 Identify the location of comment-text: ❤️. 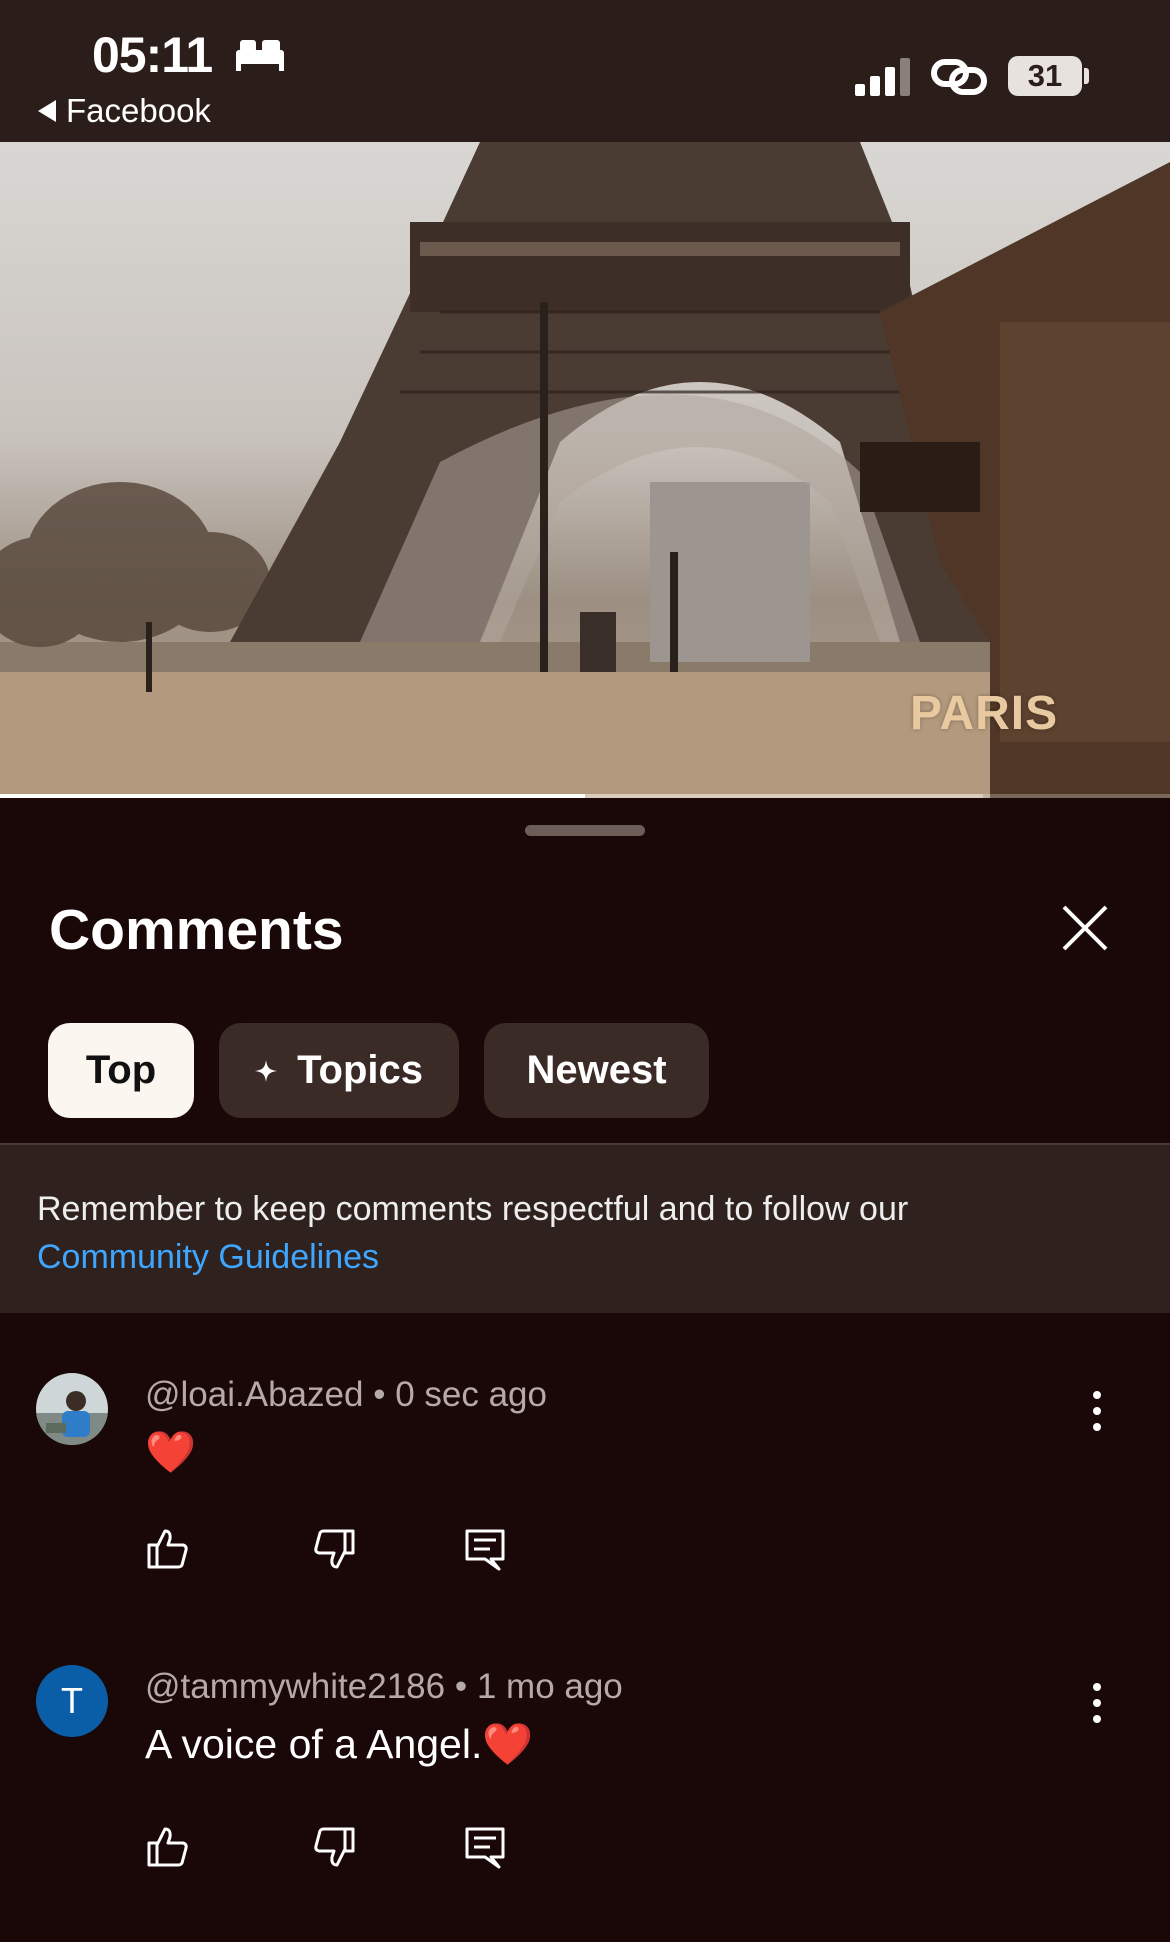
(171, 1452).